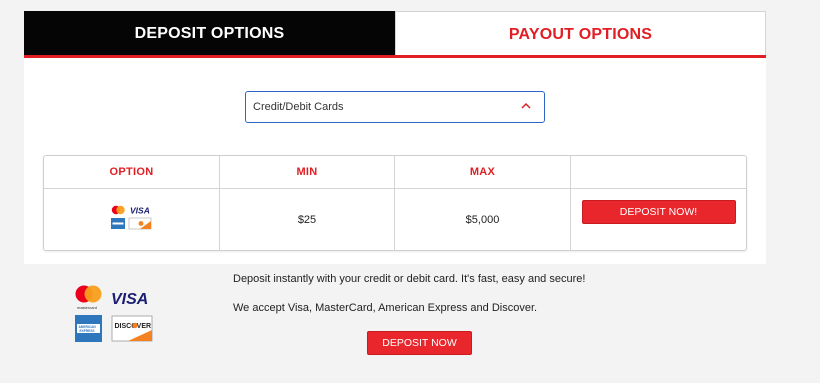 The width and height of the screenshot is (820, 383). I want to click on deposit-now-table-button-label: DEPOSIT NOW!, so click(658, 211).